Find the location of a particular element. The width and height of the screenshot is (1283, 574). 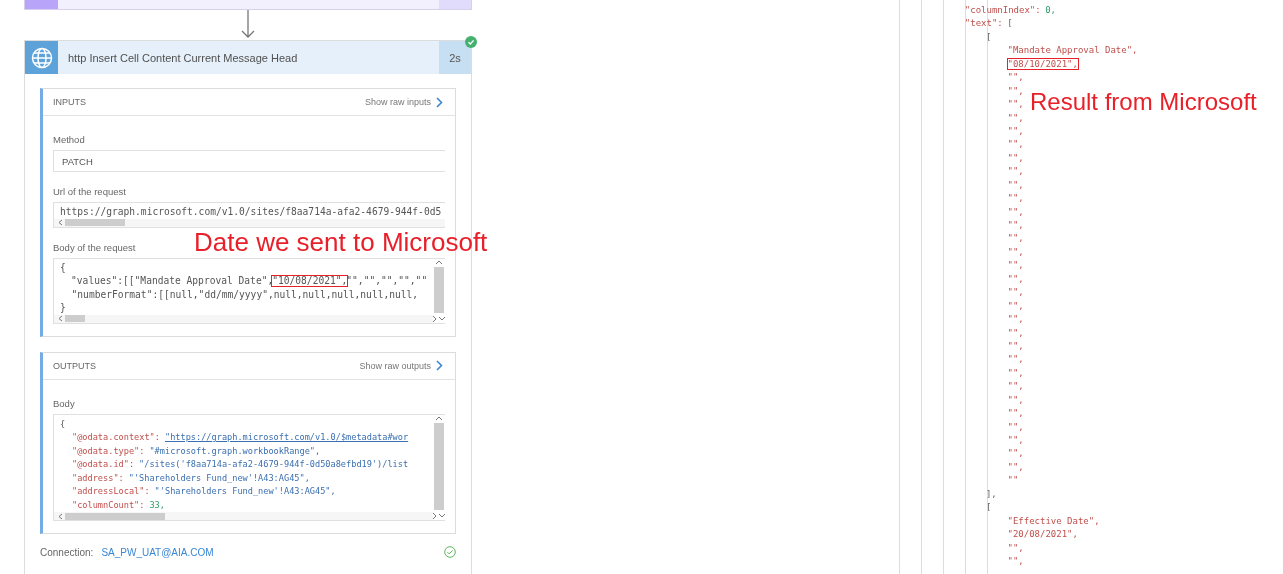

annotation-text: Date we sent to Microsoft is located at coordinates (341, 242).